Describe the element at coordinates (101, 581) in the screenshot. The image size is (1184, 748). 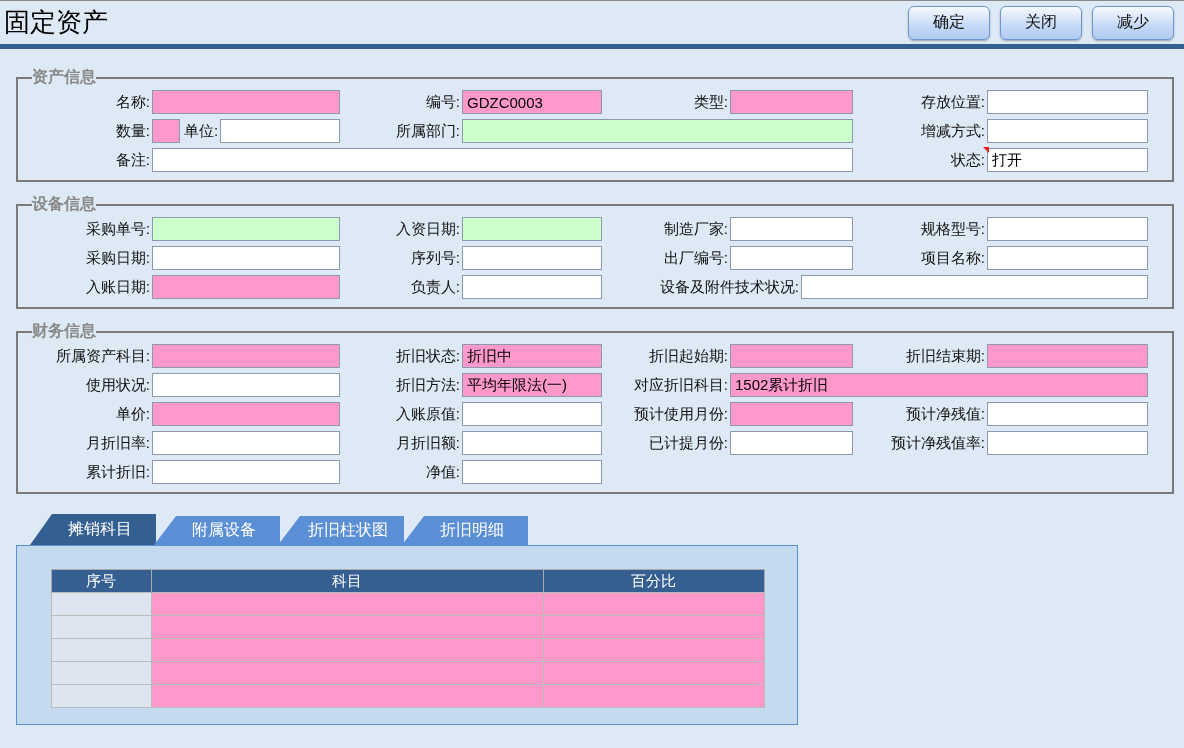
I see `column-header: 序号` at that location.